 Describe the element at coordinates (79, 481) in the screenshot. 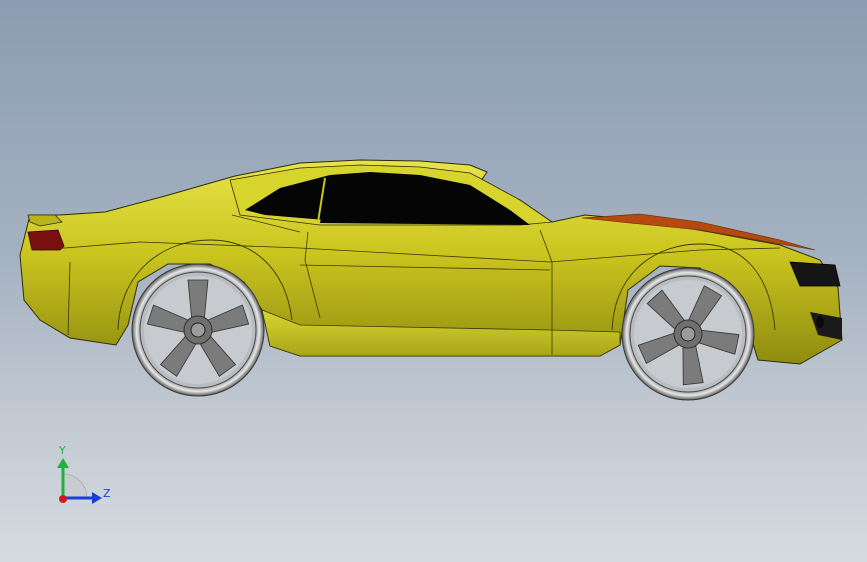

I see `triad-axes-icon` at that location.